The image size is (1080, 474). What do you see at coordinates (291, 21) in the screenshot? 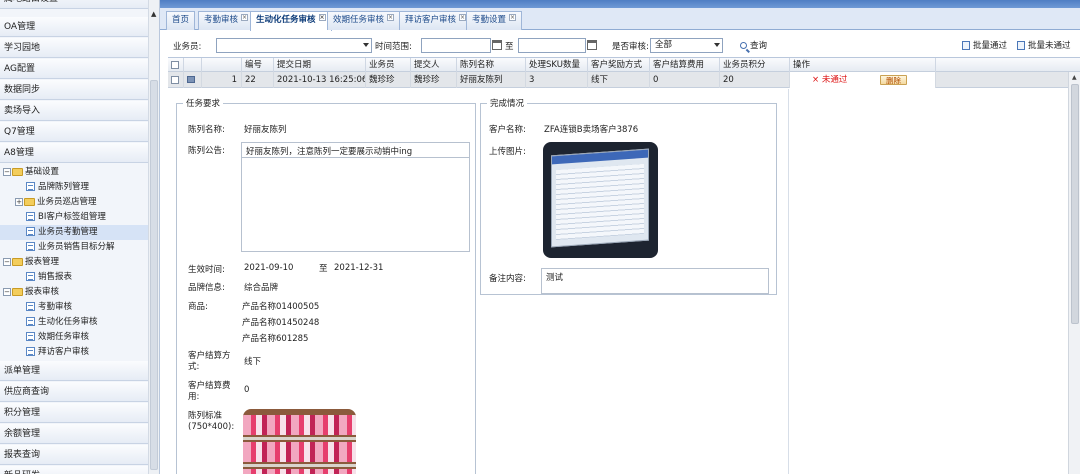
I see `tab-display-task-audit: 生动化任务审核 ×` at bounding box center [291, 21].